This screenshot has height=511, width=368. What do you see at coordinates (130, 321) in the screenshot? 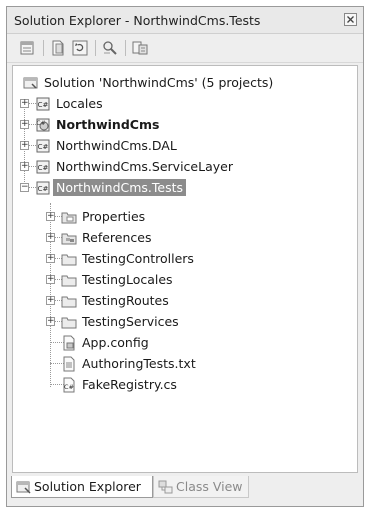
I see `tree-item-label: TestingServices` at bounding box center [130, 321].